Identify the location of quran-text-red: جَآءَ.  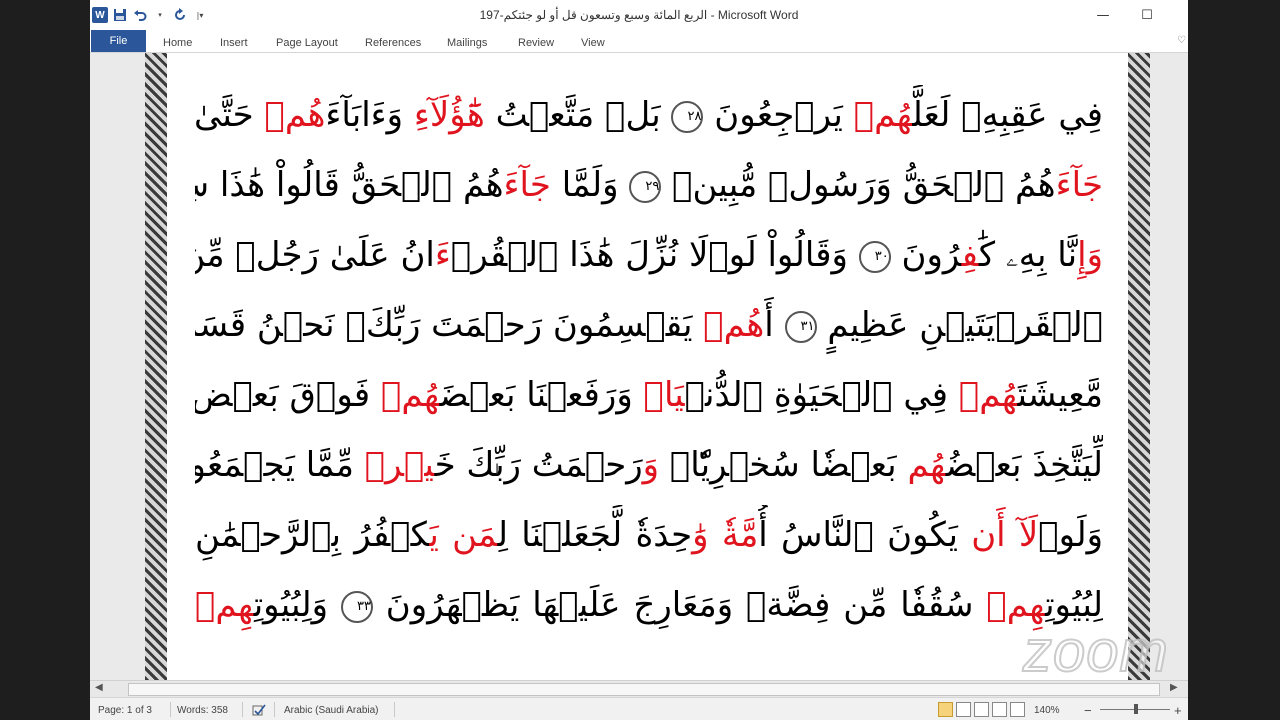
(1079, 185).